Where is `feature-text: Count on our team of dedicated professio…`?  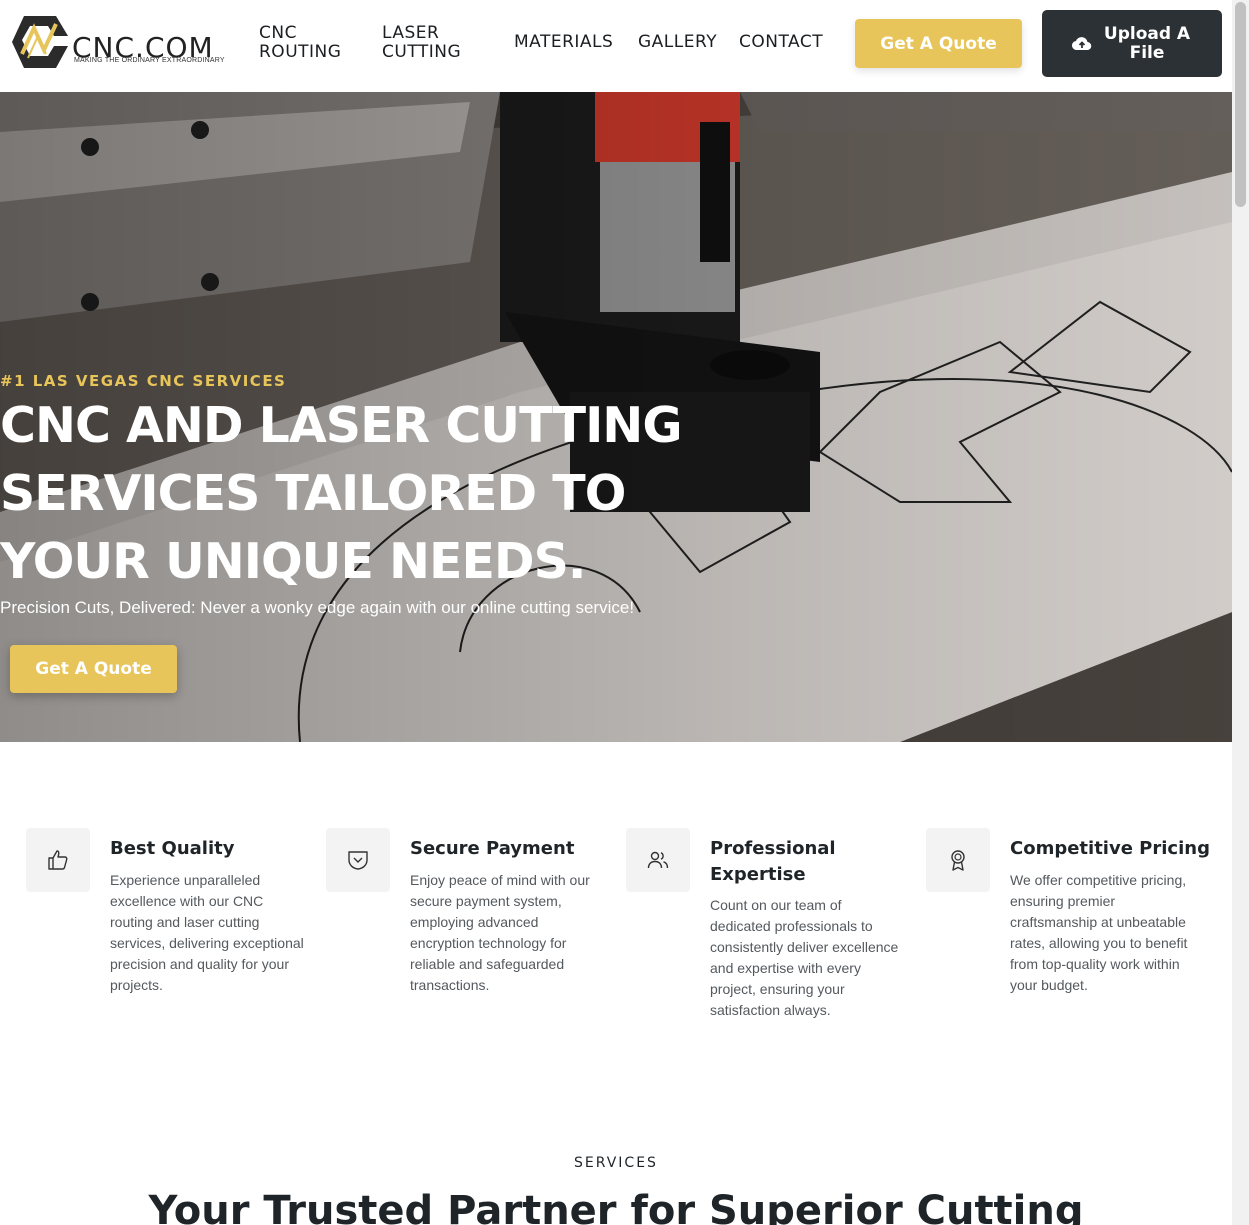 feature-text: Count on our team of dedicated professio… is located at coordinates (804, 957).